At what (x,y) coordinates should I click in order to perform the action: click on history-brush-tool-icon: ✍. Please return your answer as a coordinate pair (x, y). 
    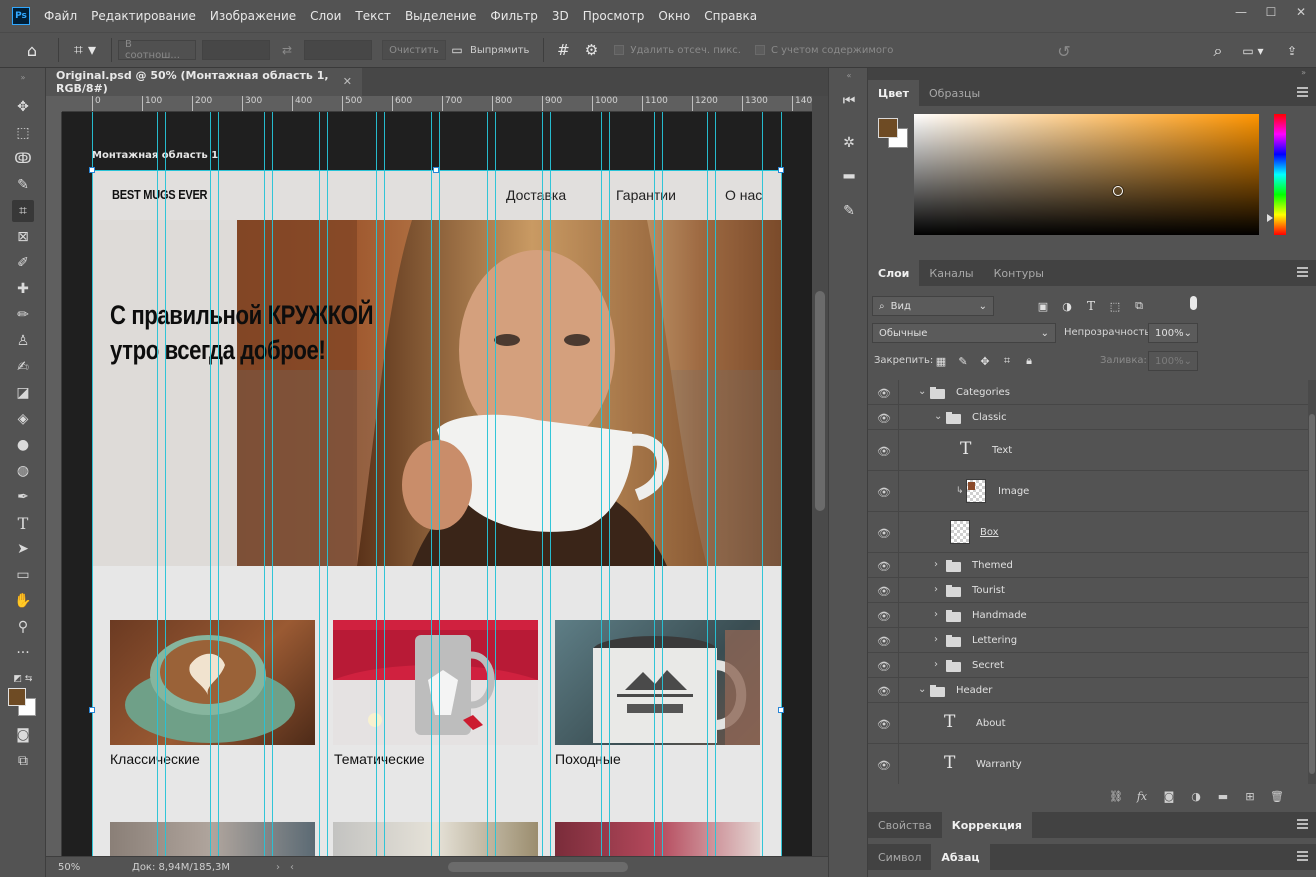
    Looking at the image, I should click on (23, 367).